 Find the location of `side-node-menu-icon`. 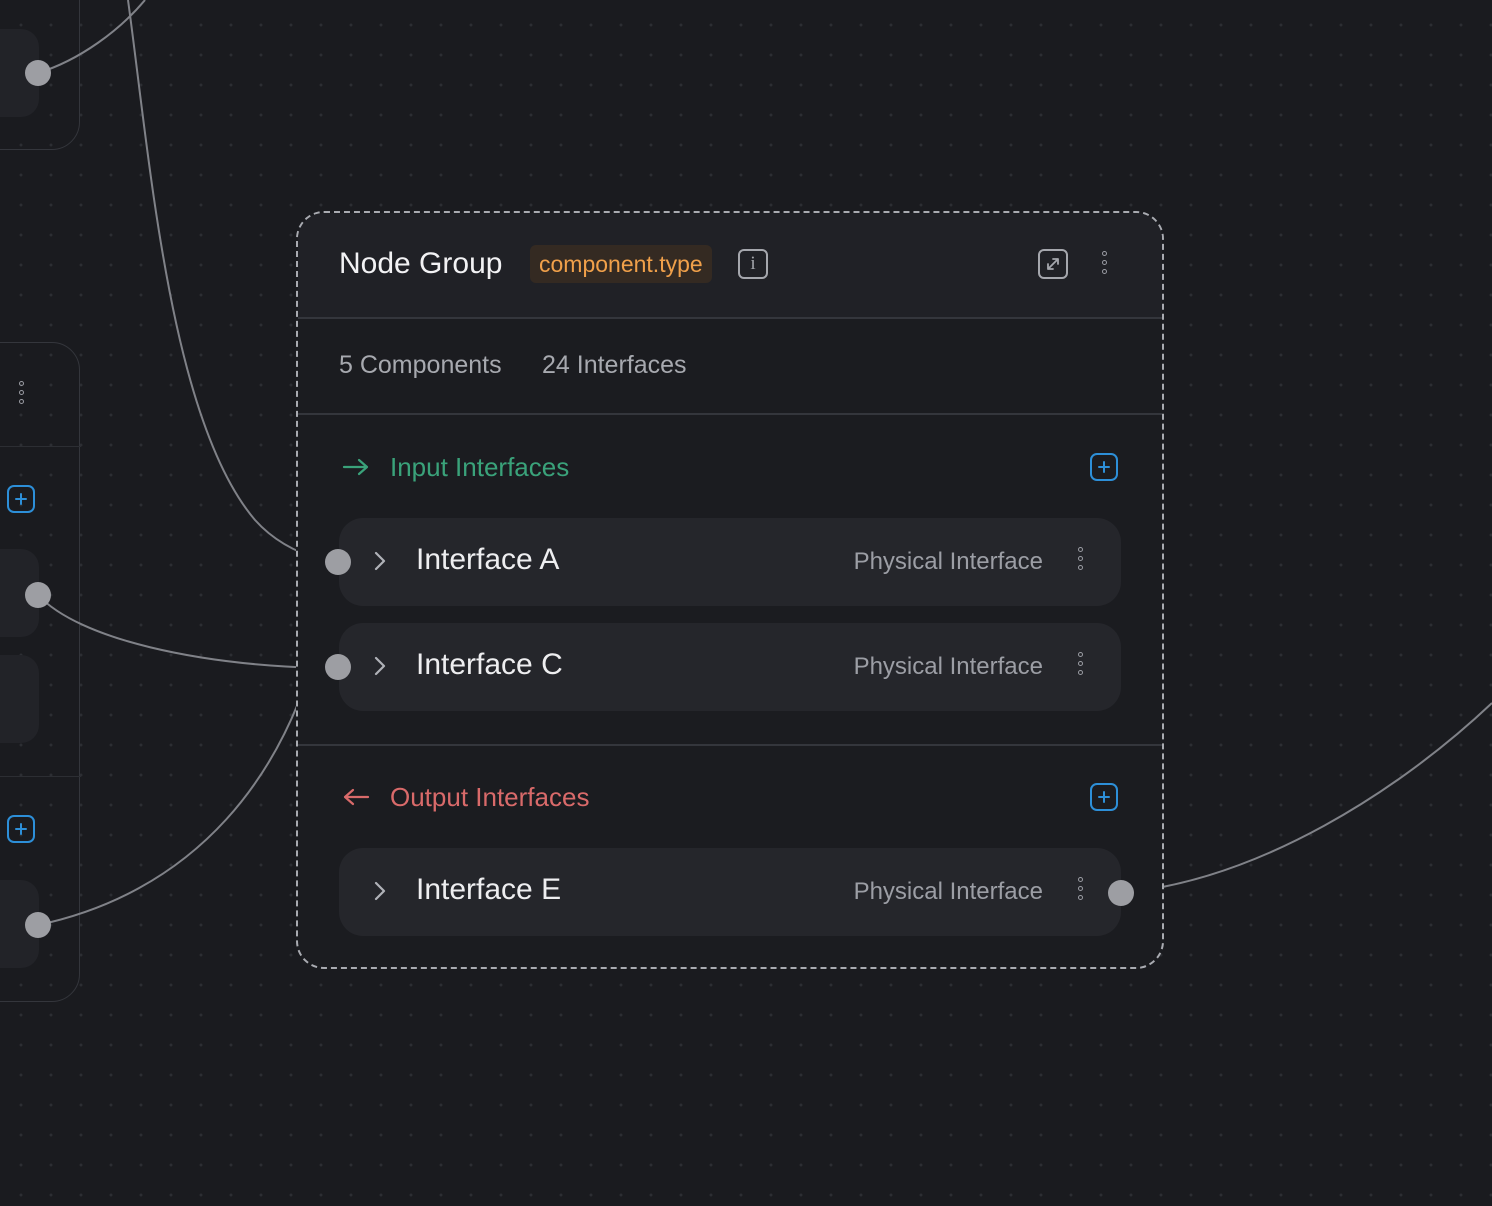

side-node-menu-icon is located at coordinates (21, 392).